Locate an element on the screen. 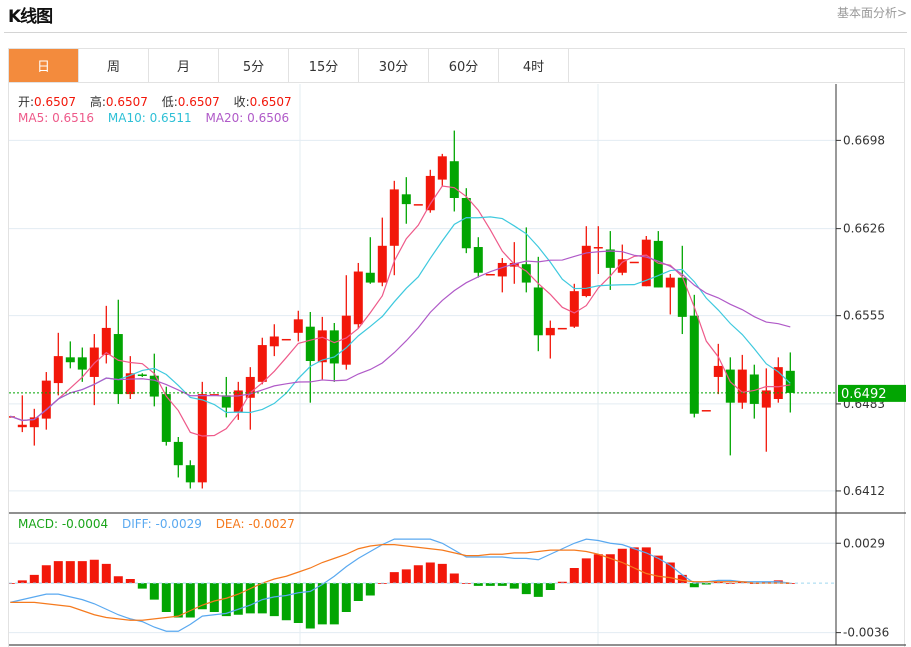 The width and height of the screenshot is (911, 647). macd-label: MACD: is located at coordinates (38, 524).